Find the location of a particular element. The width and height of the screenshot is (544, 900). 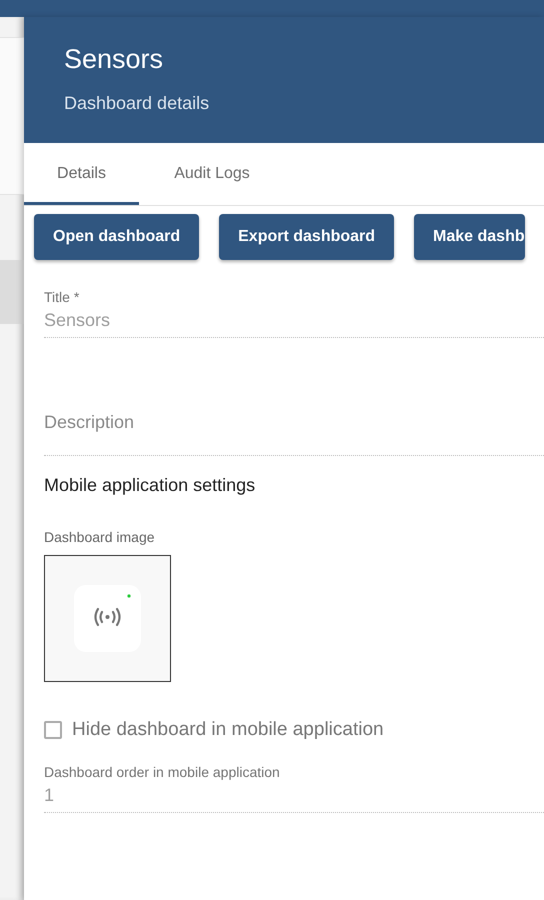

panel-subtitle: Dashboard details is located at coordinates (137, 103).